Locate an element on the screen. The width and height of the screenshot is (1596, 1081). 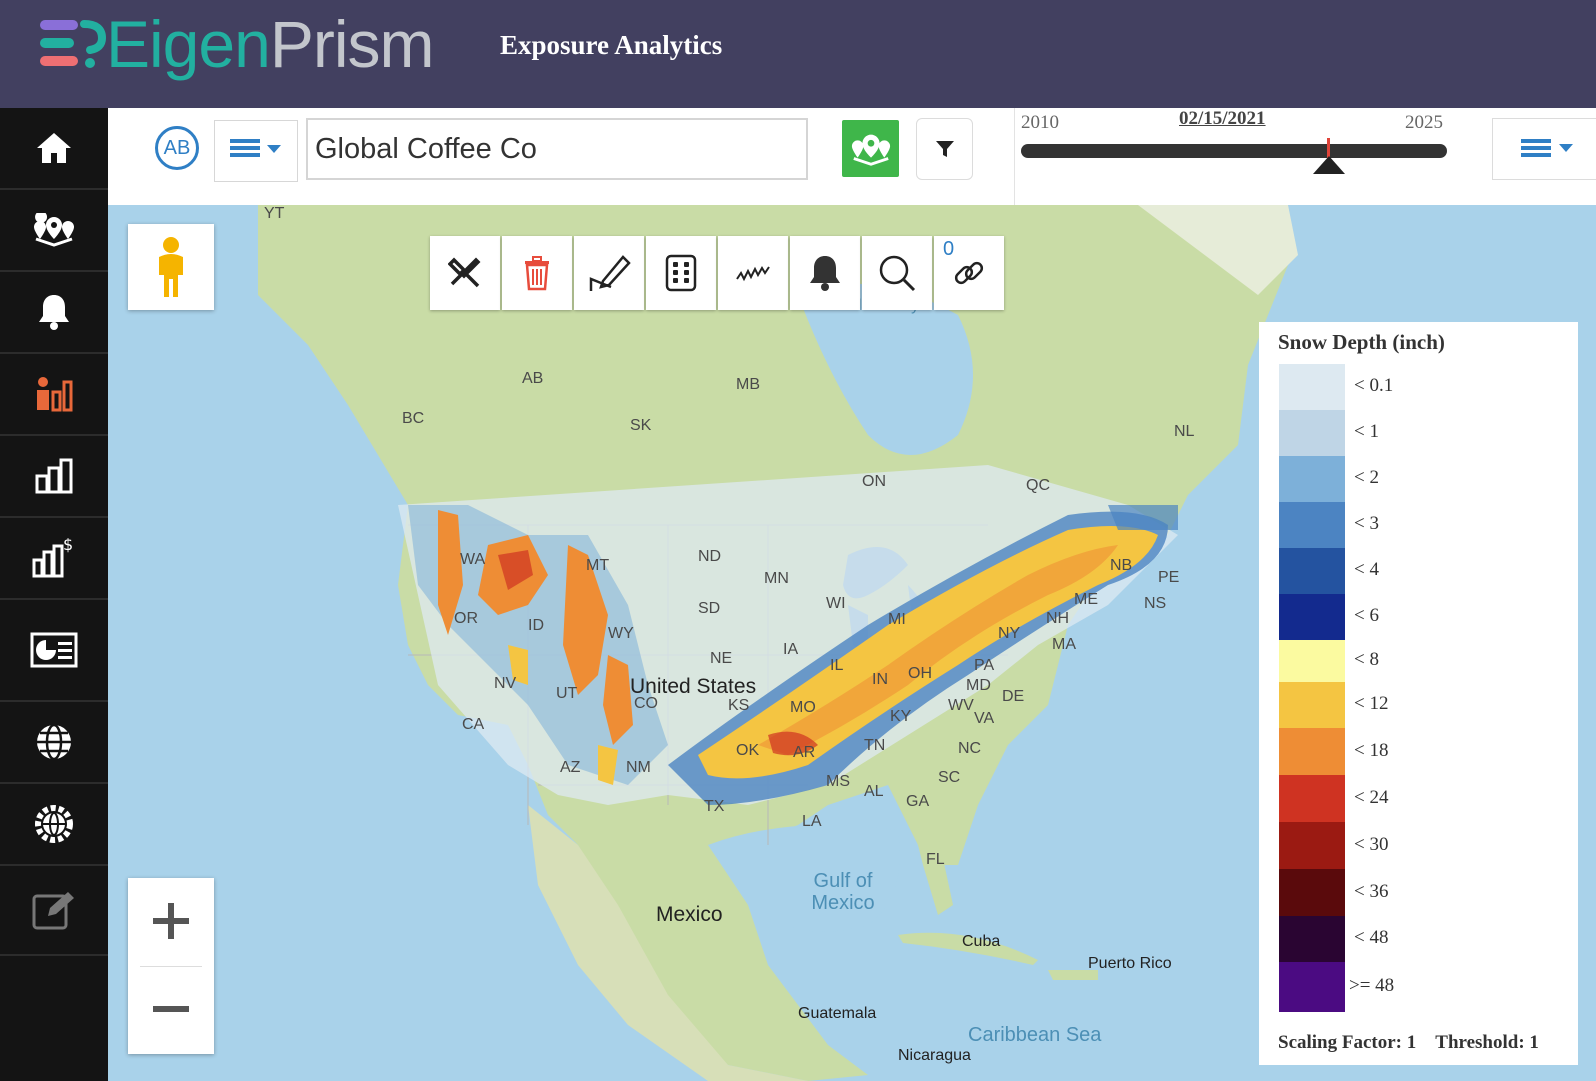
map-label-ut: UT is located at coordinates (567, 693).